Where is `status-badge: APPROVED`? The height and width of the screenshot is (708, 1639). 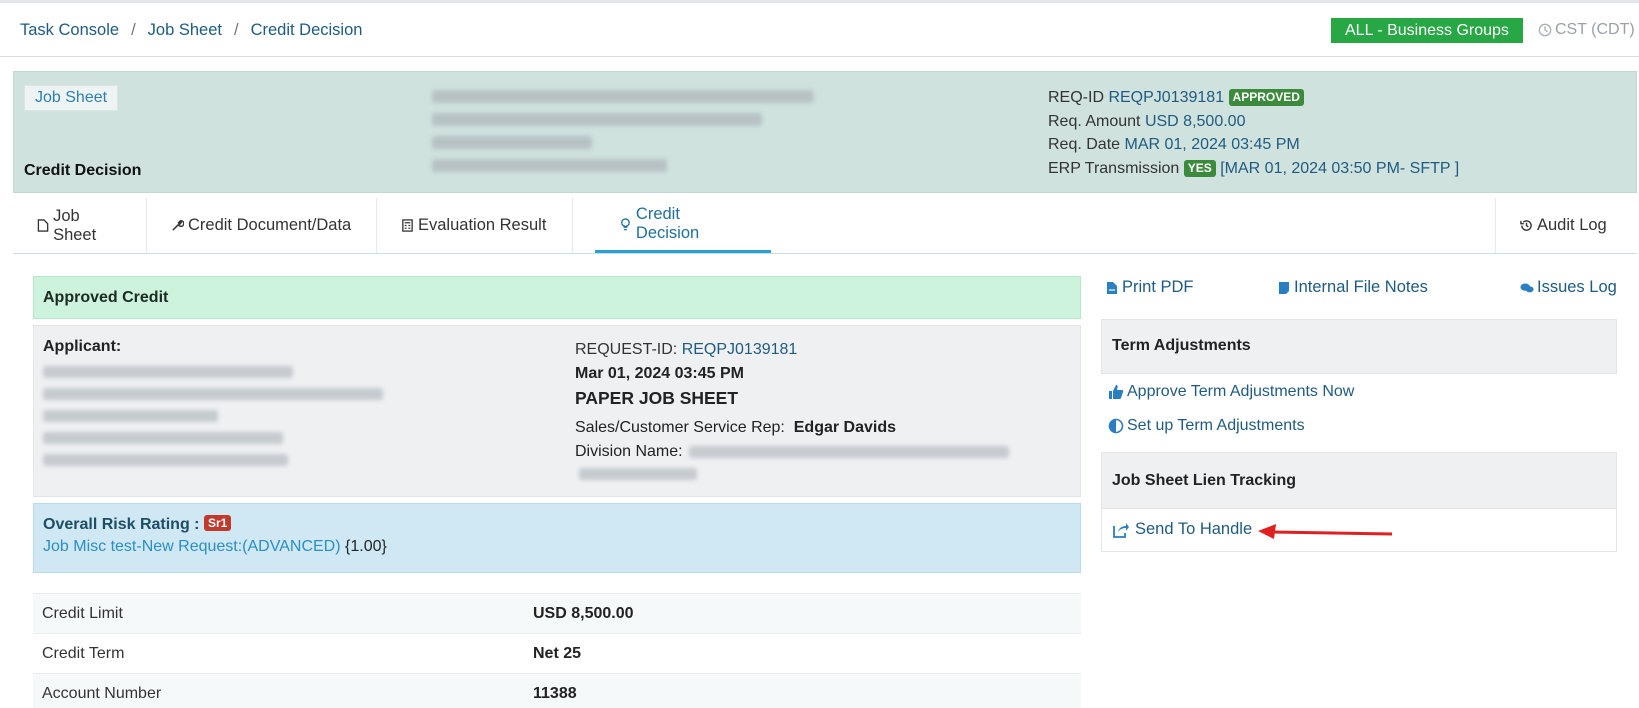
status-badge: APPROVED is located at coordinates (1266, 97).